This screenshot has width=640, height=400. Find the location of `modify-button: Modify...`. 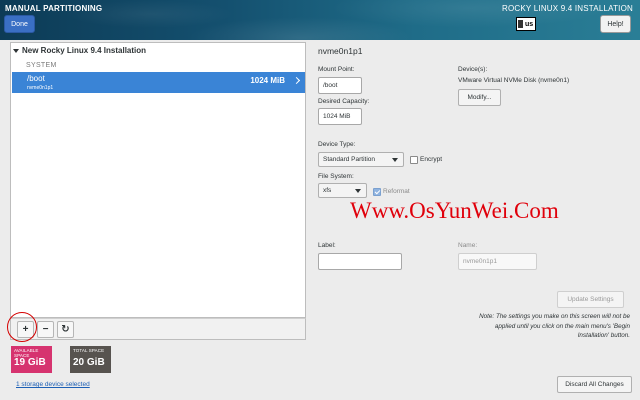

modify-button: Modify... is located at coordinates (479, 97).